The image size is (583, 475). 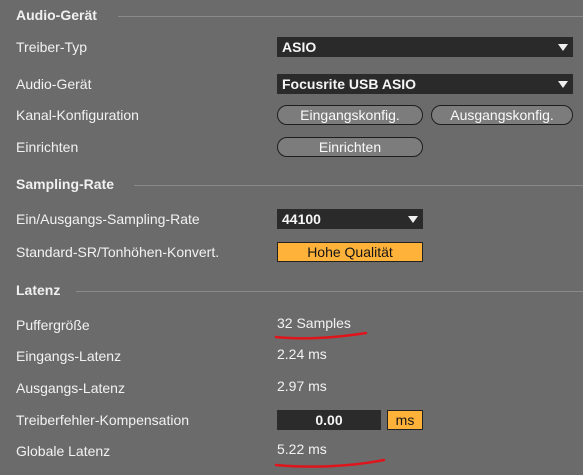 I want to click on setup-button: Einrichten, so click(x=350, y=147).